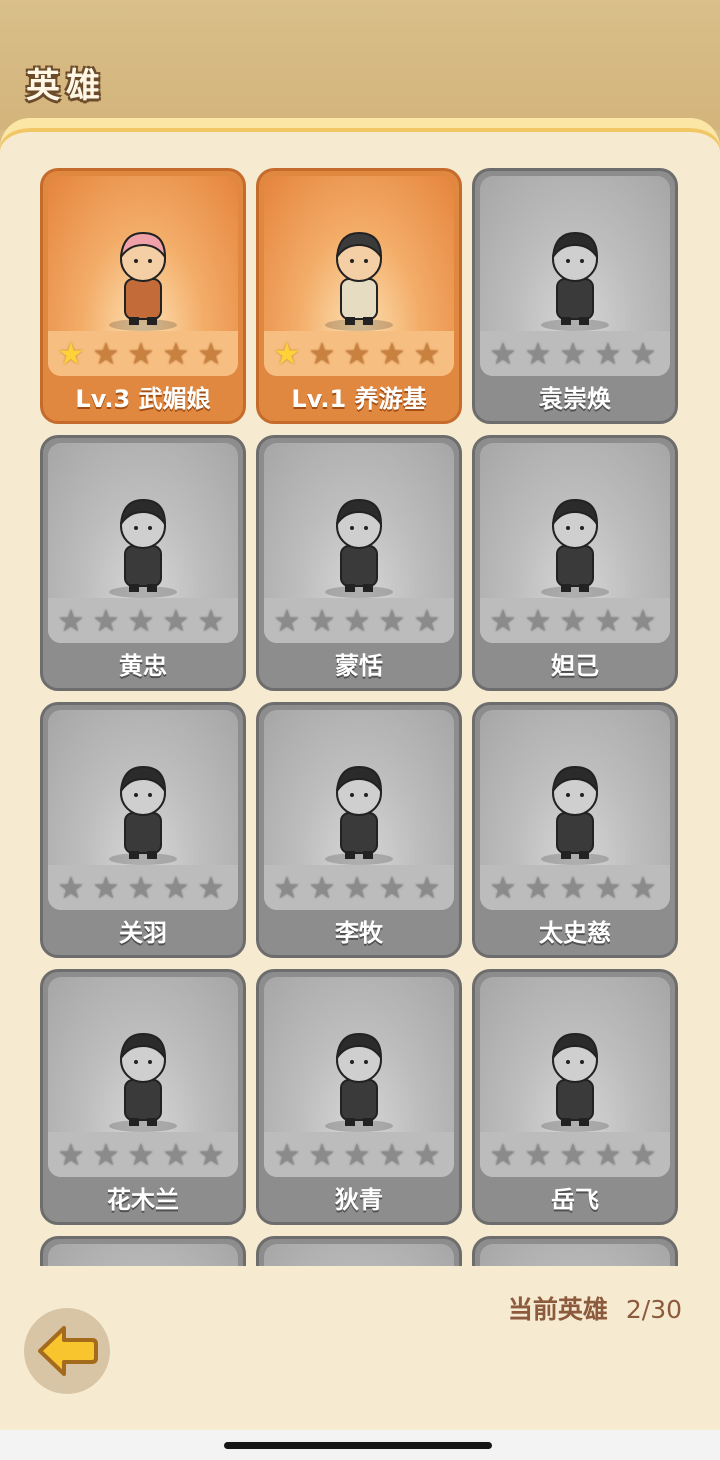 This screenshot has width=720, height=1460. I want to click on hero-name-label: 狄青, so click(359, 1200).